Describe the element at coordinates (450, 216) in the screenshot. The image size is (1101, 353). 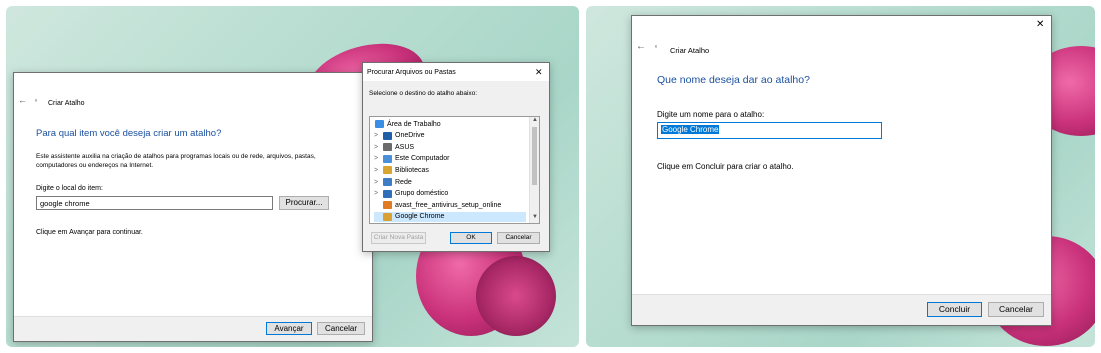
I see `tree-item: Google Chrome` at that location.